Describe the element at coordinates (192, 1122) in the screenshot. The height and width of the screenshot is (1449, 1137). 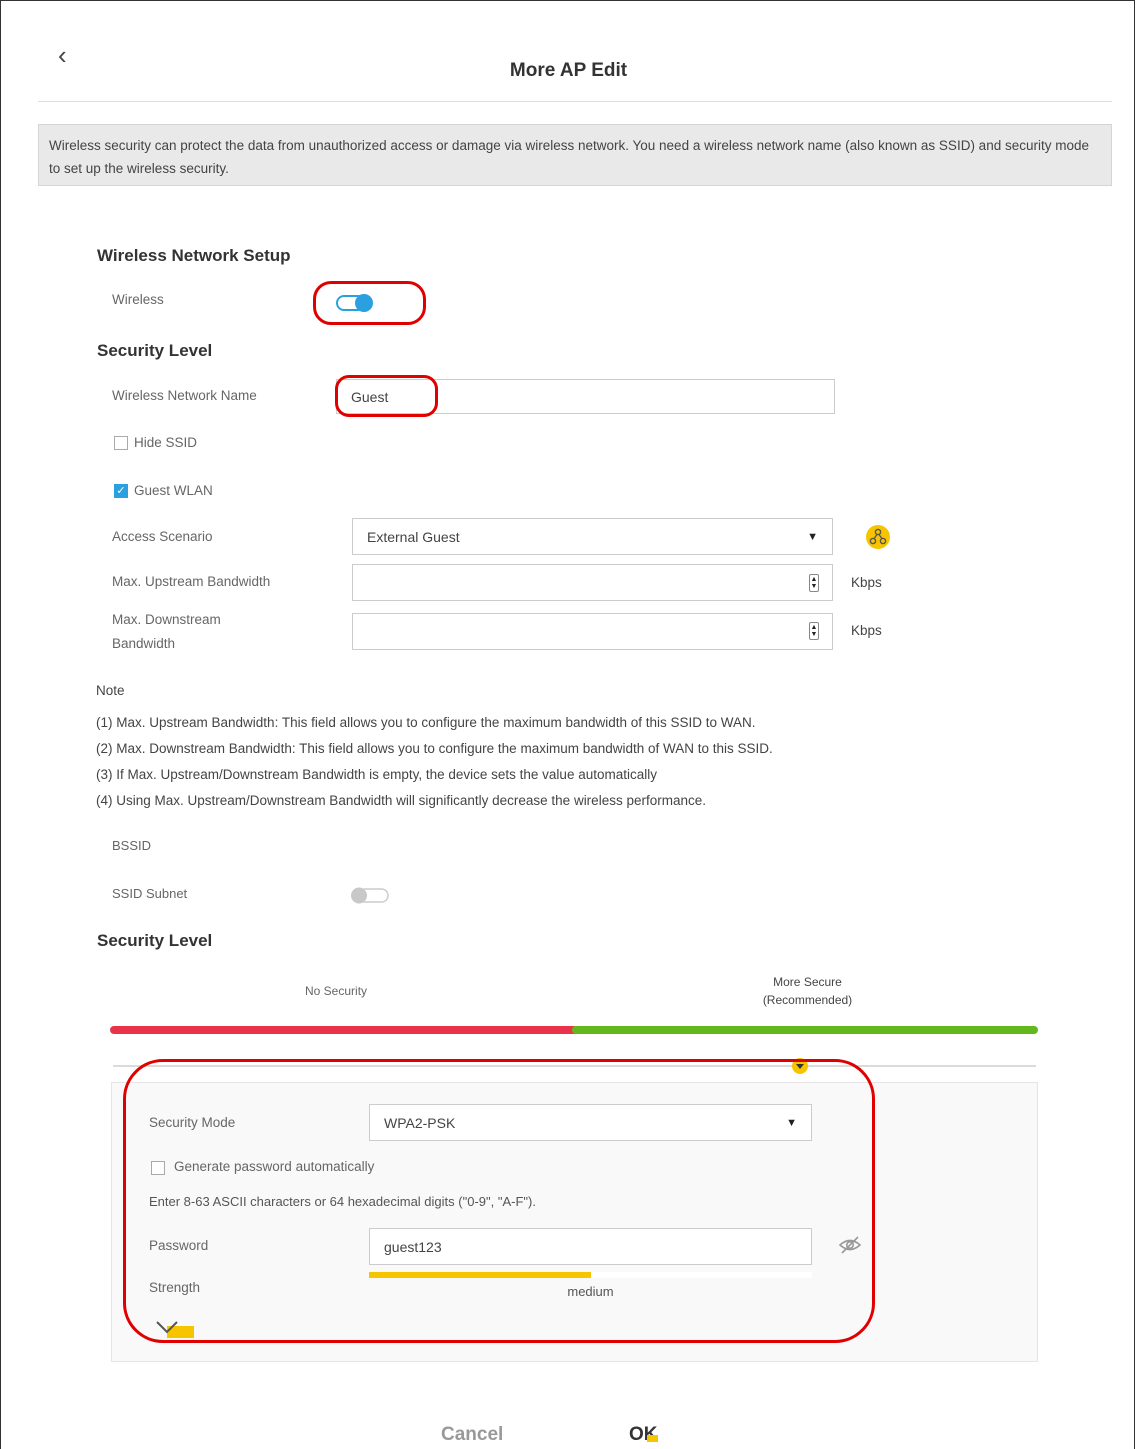
I see `security-mode-label: Security Mode` at that location.